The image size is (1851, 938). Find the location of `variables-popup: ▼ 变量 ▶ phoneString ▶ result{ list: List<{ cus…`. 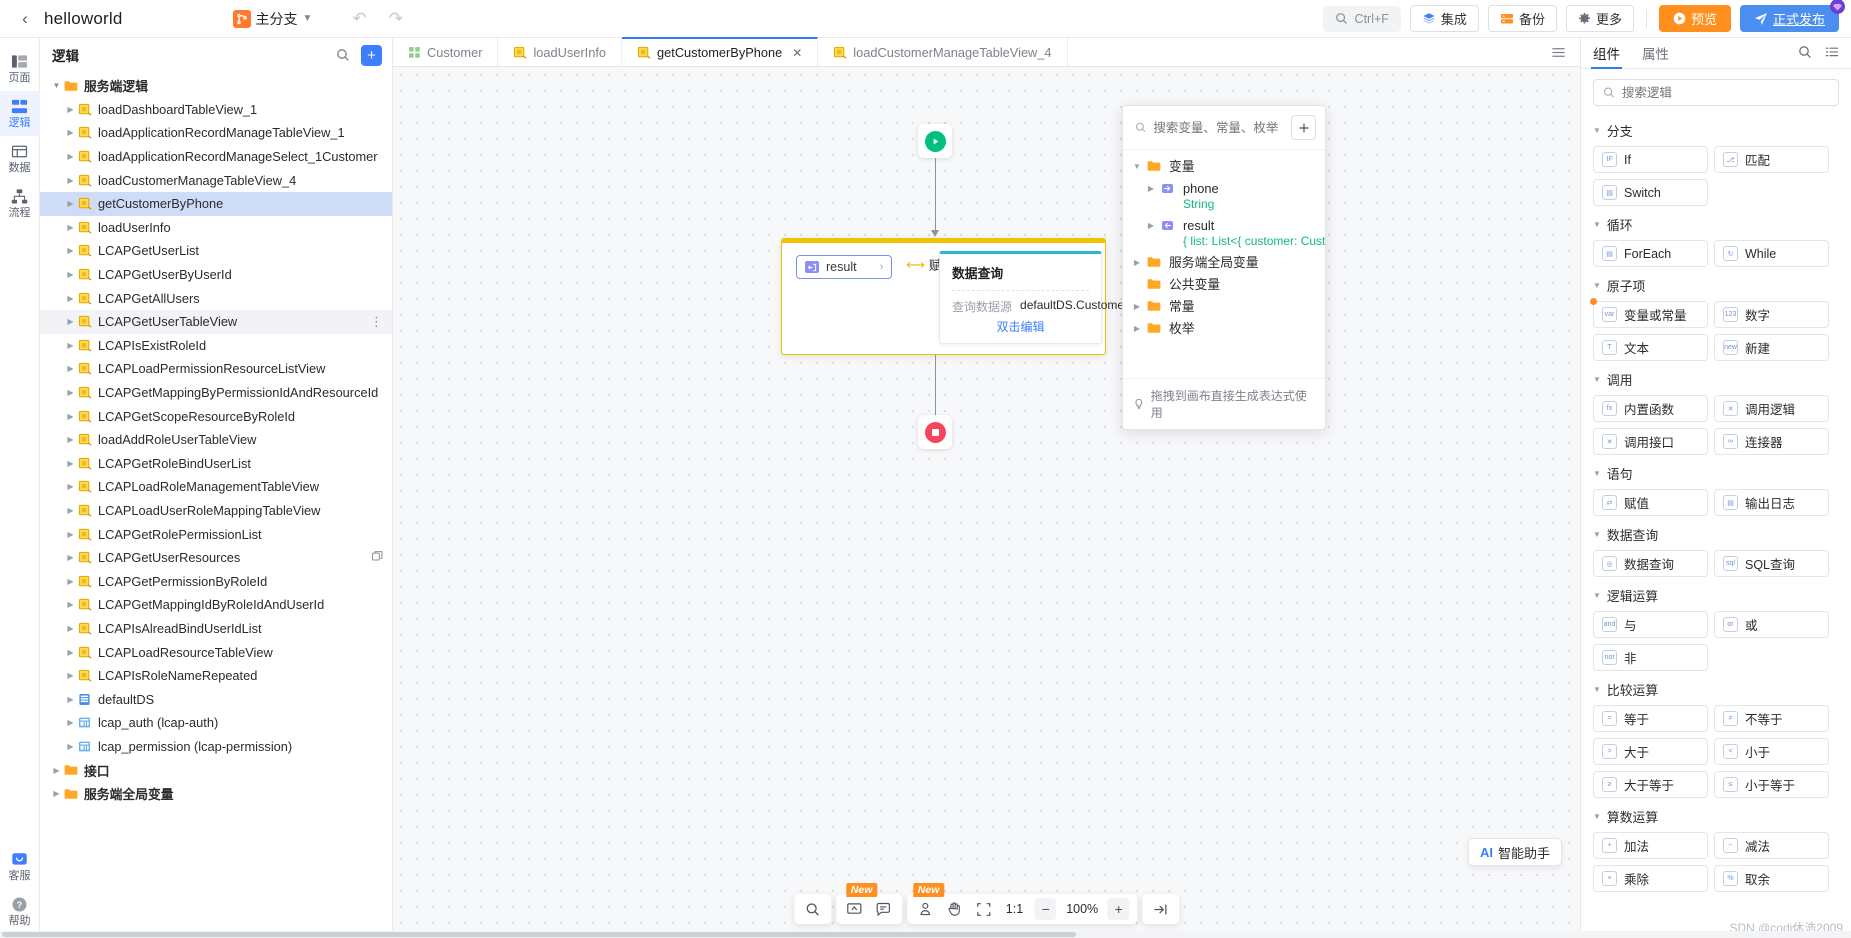

variables-popup: ▼ 变量 ▶ phoneString ▶ result{ list: List<{ cus… is located at coordinates (1224, 267).